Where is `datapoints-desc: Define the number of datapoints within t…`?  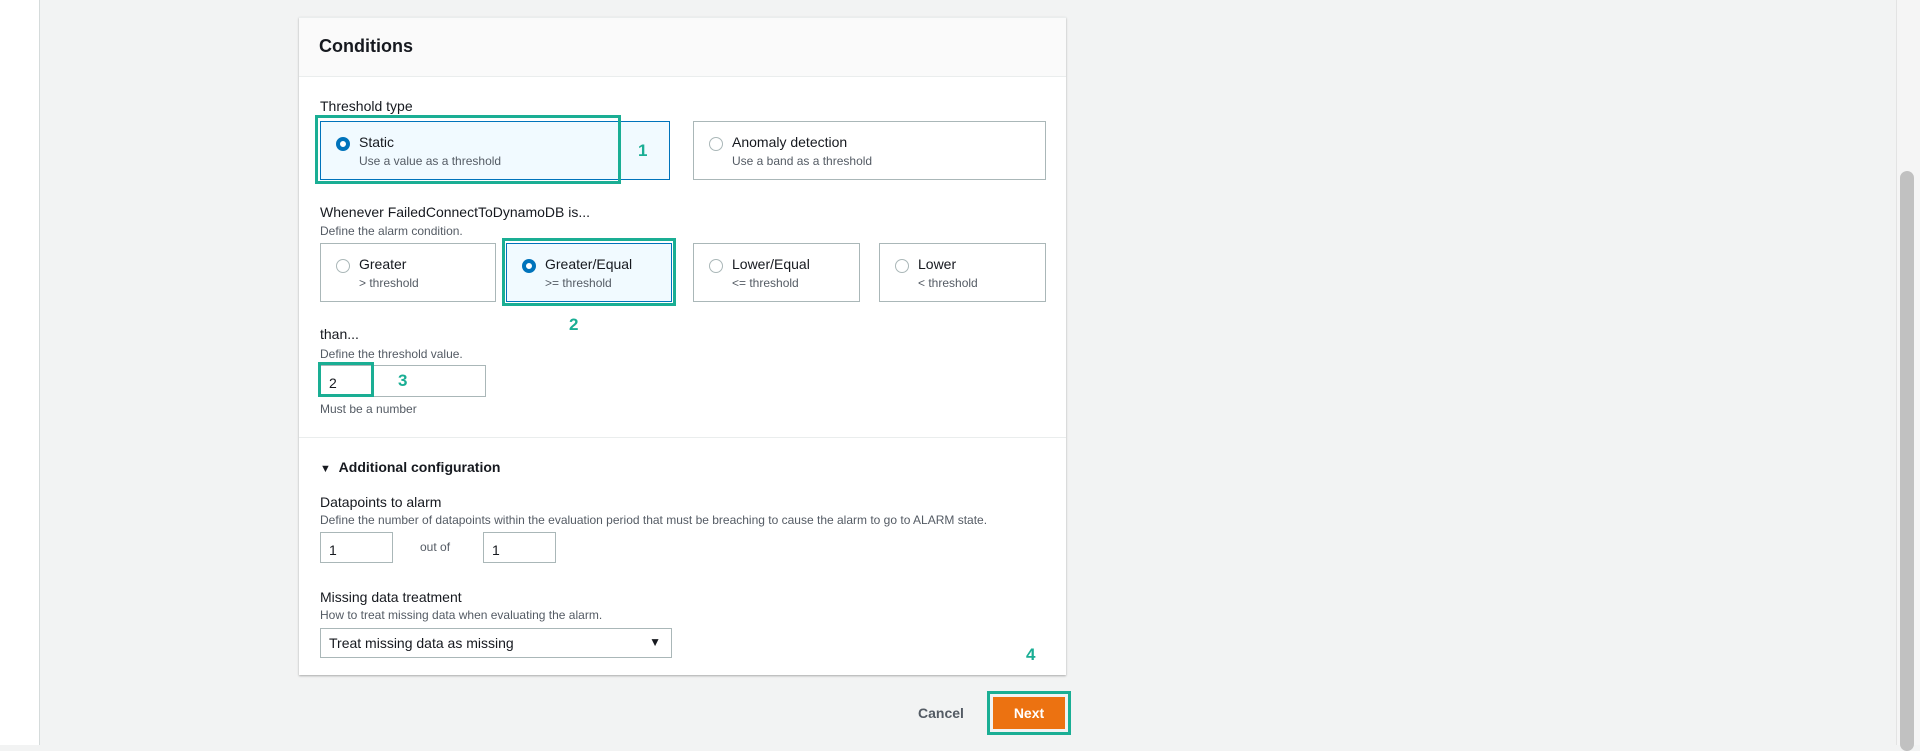
datapoints-desc: Define the number of datapoints within t… is located at coordinates (654, 520).